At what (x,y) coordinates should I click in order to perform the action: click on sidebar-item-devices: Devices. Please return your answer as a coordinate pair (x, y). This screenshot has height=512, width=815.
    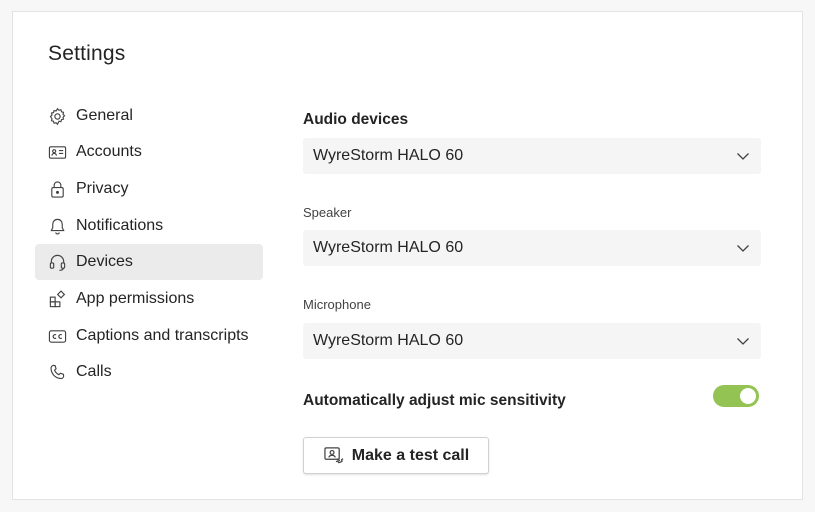
    Looking at the image, I should click on (149, 262).